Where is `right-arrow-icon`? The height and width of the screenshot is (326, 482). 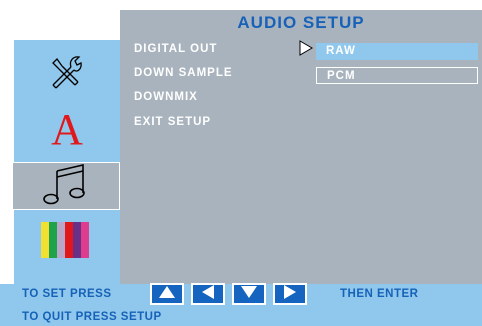 right-arrow-icon is located at coordinates (290, 294).